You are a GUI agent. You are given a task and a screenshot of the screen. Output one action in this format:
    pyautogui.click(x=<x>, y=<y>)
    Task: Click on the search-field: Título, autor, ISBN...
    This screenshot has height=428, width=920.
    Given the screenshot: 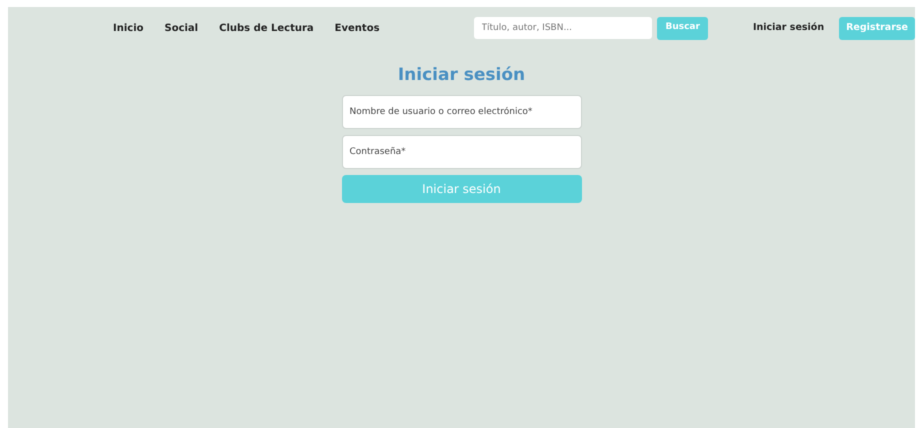 What is the action you would take?
    pyautogui.click(x=563, y=28)
    